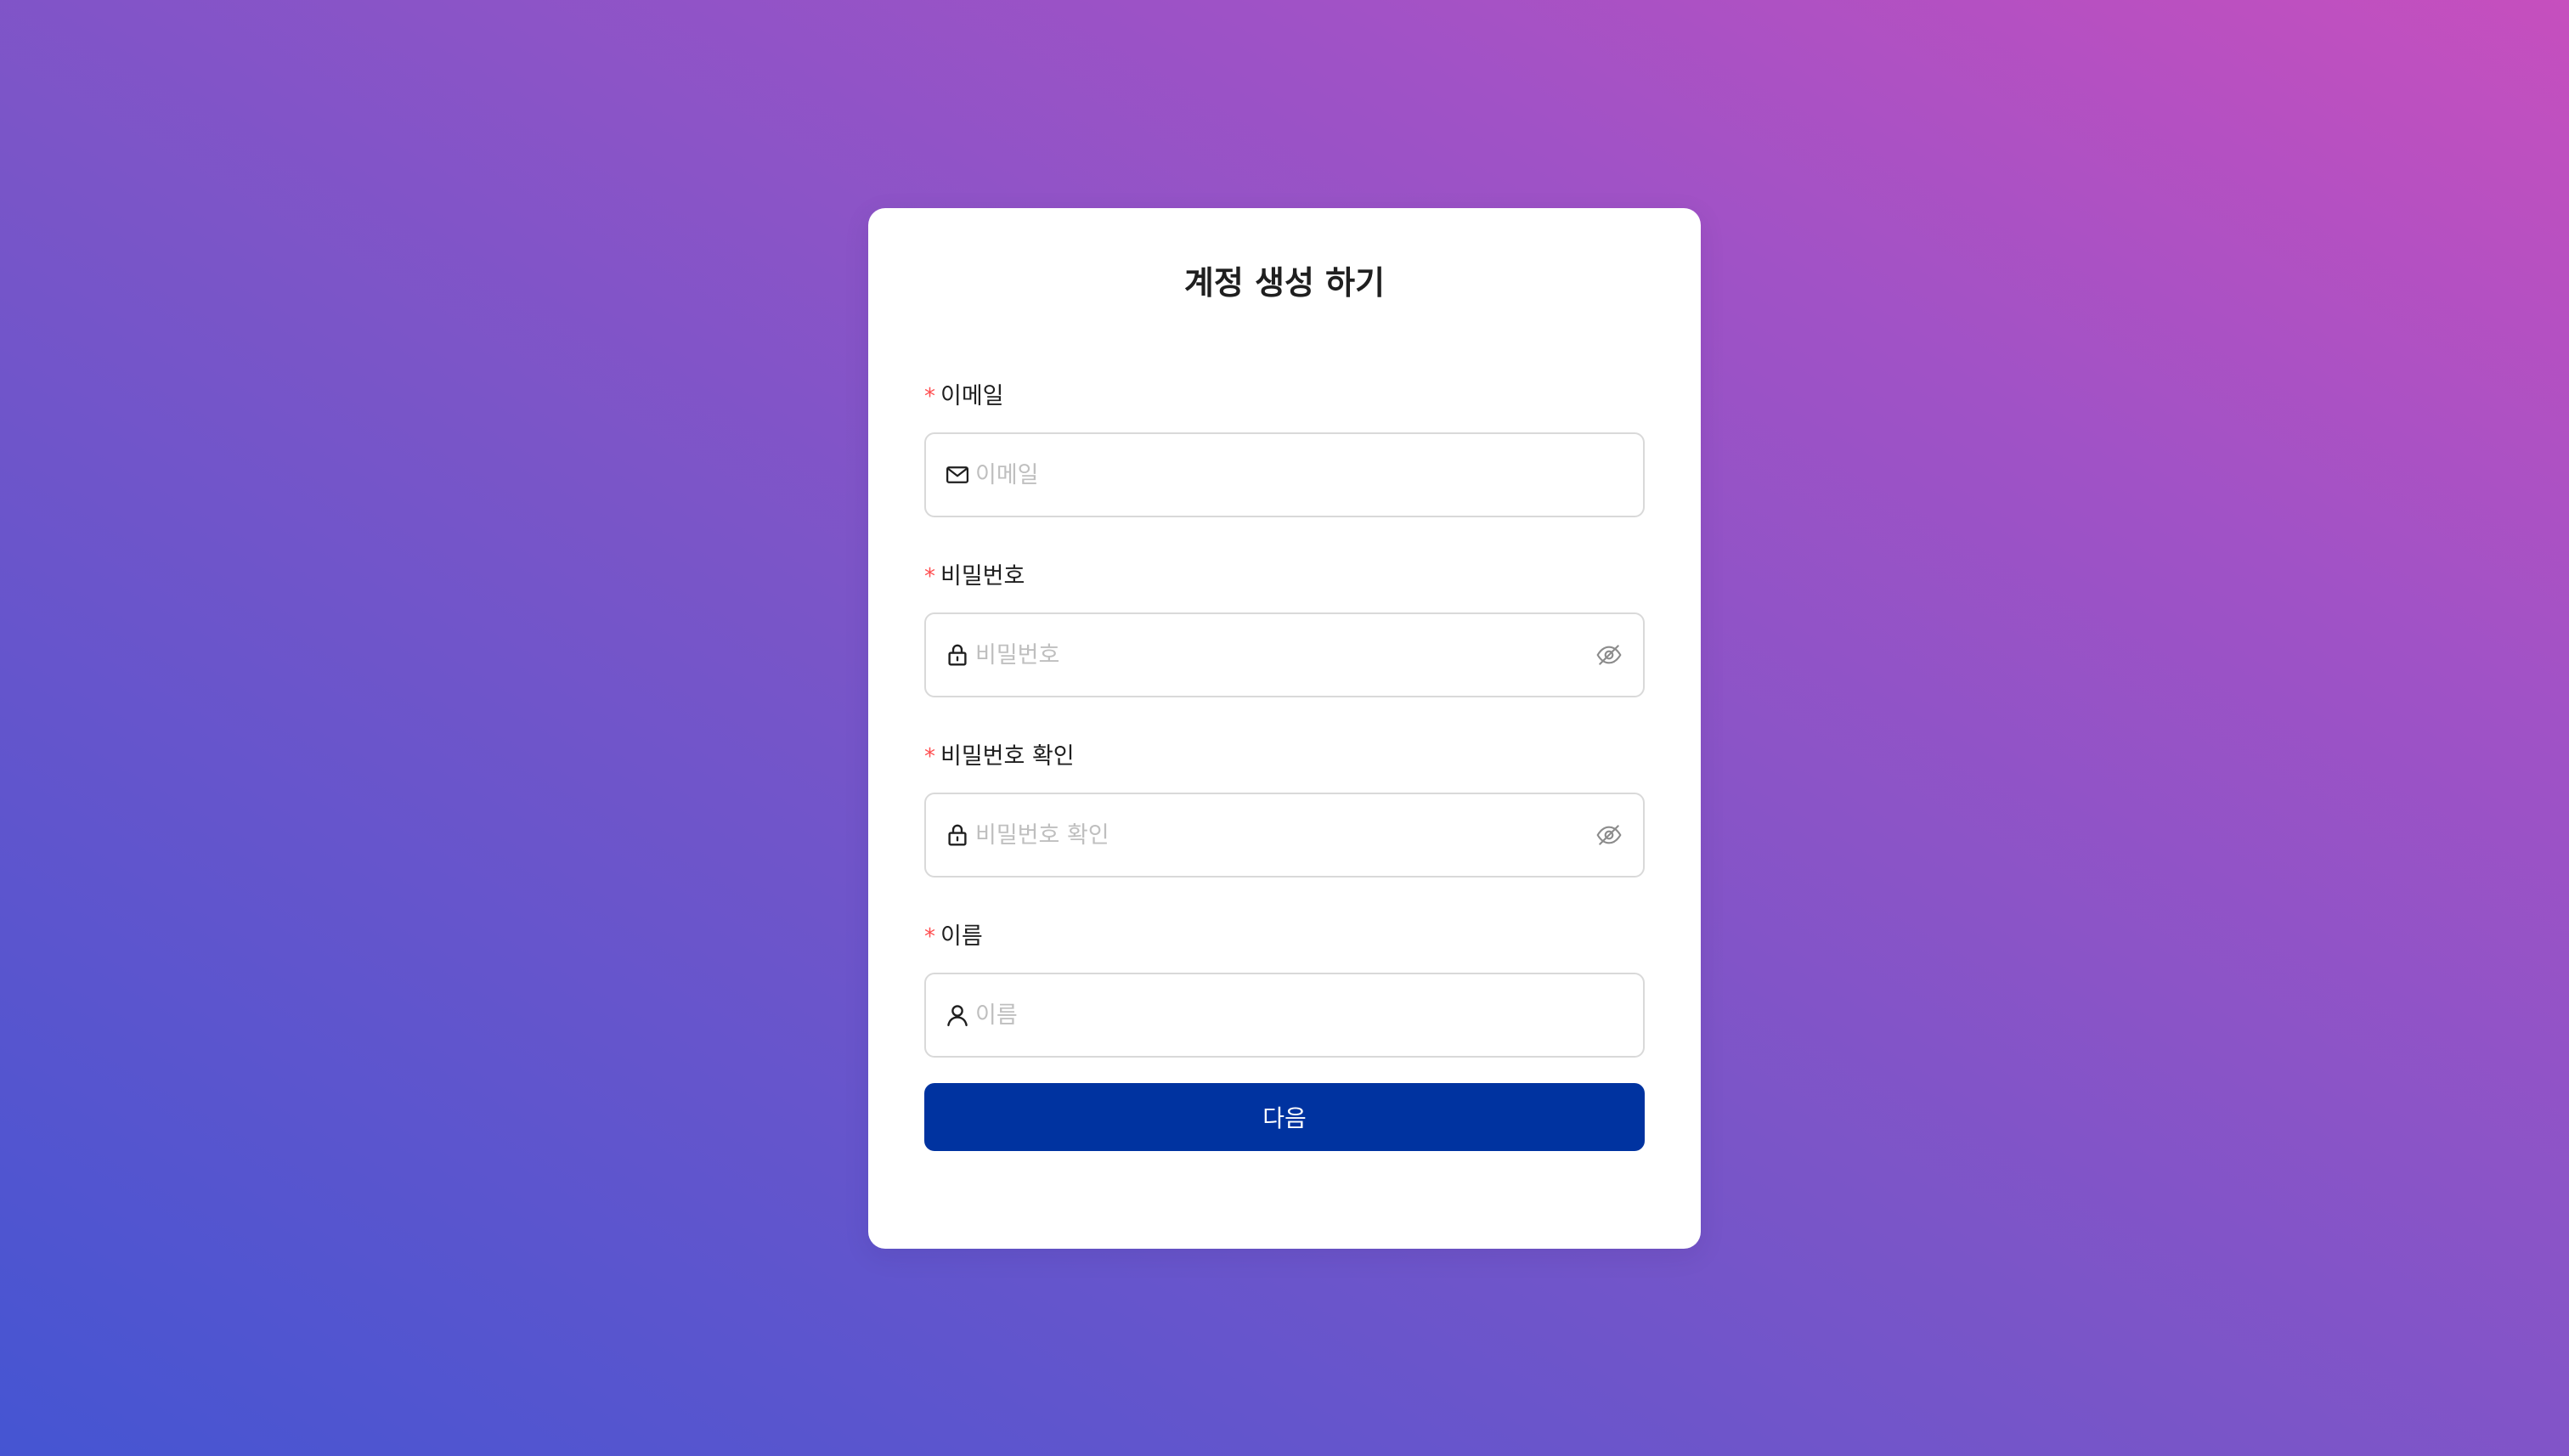  What do you see at coordinates (1284, 577) in the screenshot?
I see `password-label: * 비밀번호` at bounding box center [1284, 577].